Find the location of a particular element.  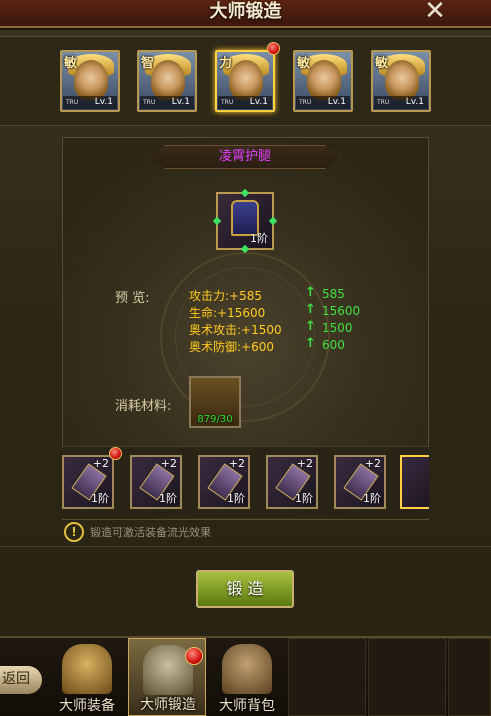

stat-hp-after: 15600 is located at coordinates (341, 311).